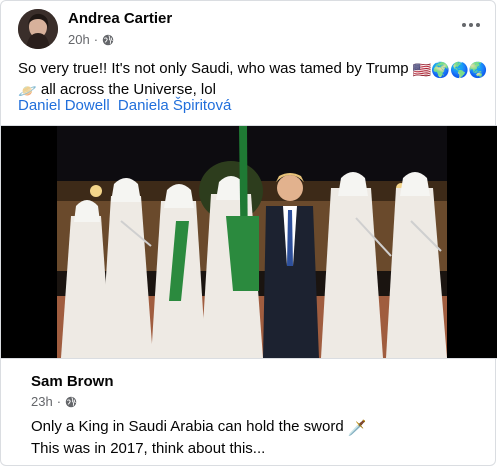 The width and height of the screenshot is (498, 469). Describe the element at coordinates (478, 70) in the screenshot. I see `globe-asia-emoji: 🌏` at that location.